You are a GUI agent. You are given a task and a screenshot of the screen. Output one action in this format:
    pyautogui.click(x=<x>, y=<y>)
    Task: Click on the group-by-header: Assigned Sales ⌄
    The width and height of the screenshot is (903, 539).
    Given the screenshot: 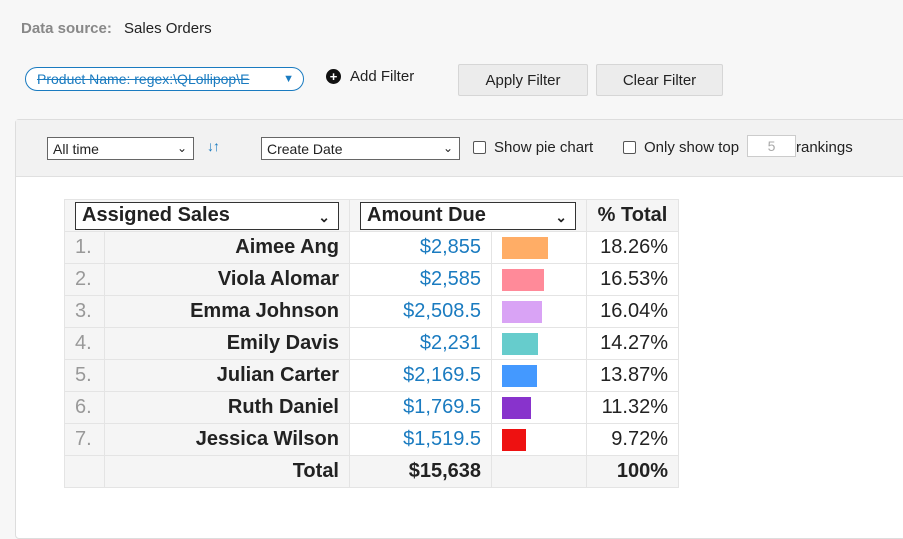 What is the action you would take?
    pyautogui.click(x=207, y=215)
    